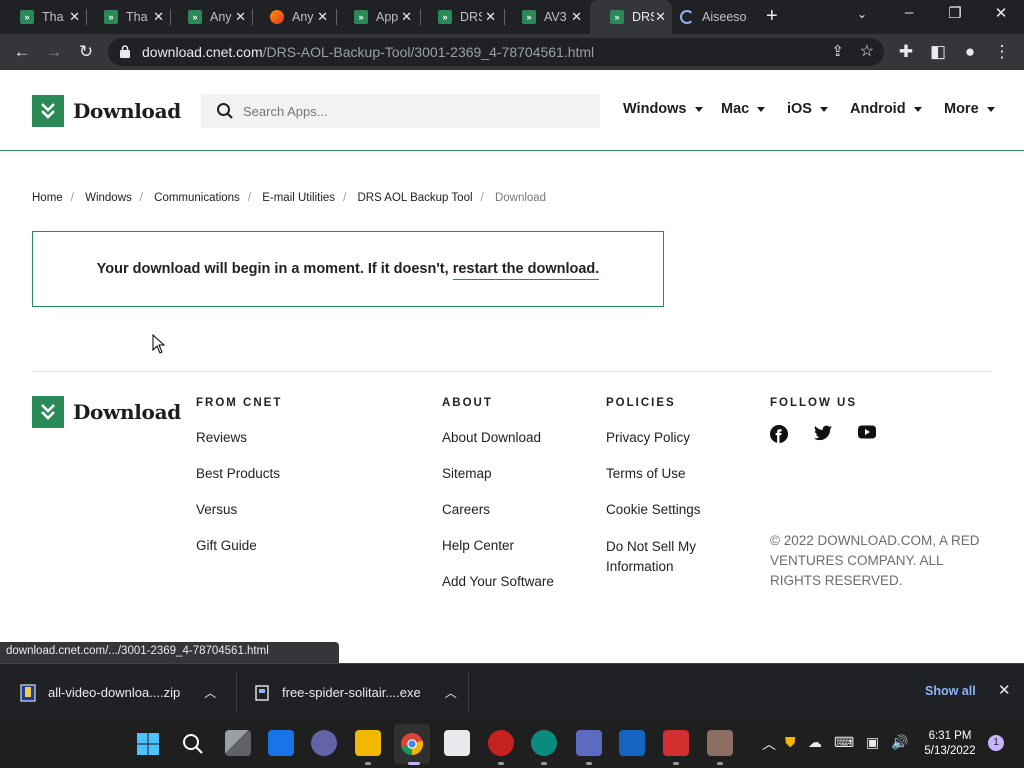  What do you see at coordinates (996, 743) in the screenshot?
I see `notification-badge: 1` at bounding box center [996, 743].